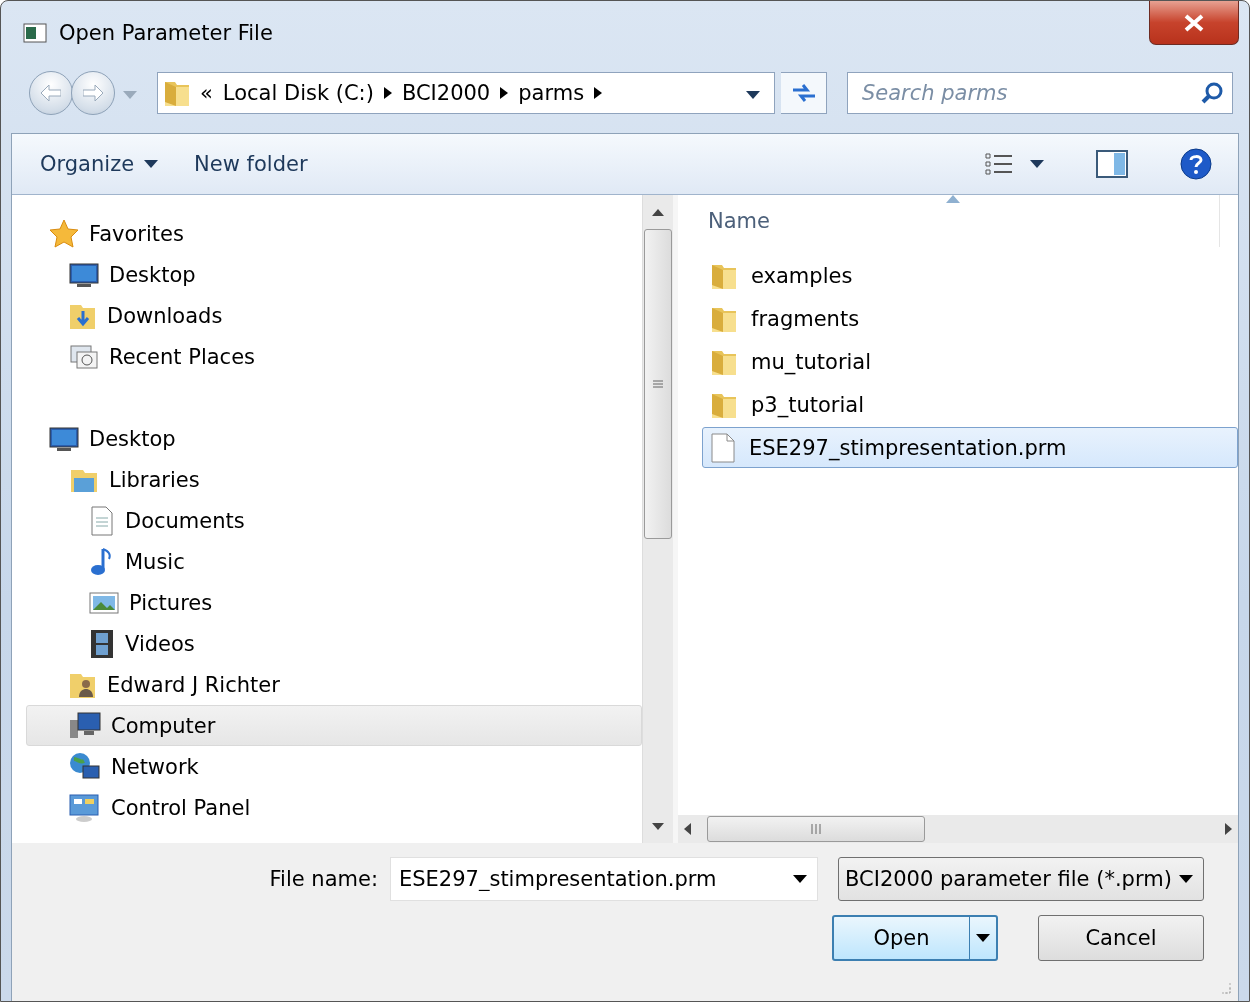  I want to click on overflow-chevron: «, so click(206, 93).